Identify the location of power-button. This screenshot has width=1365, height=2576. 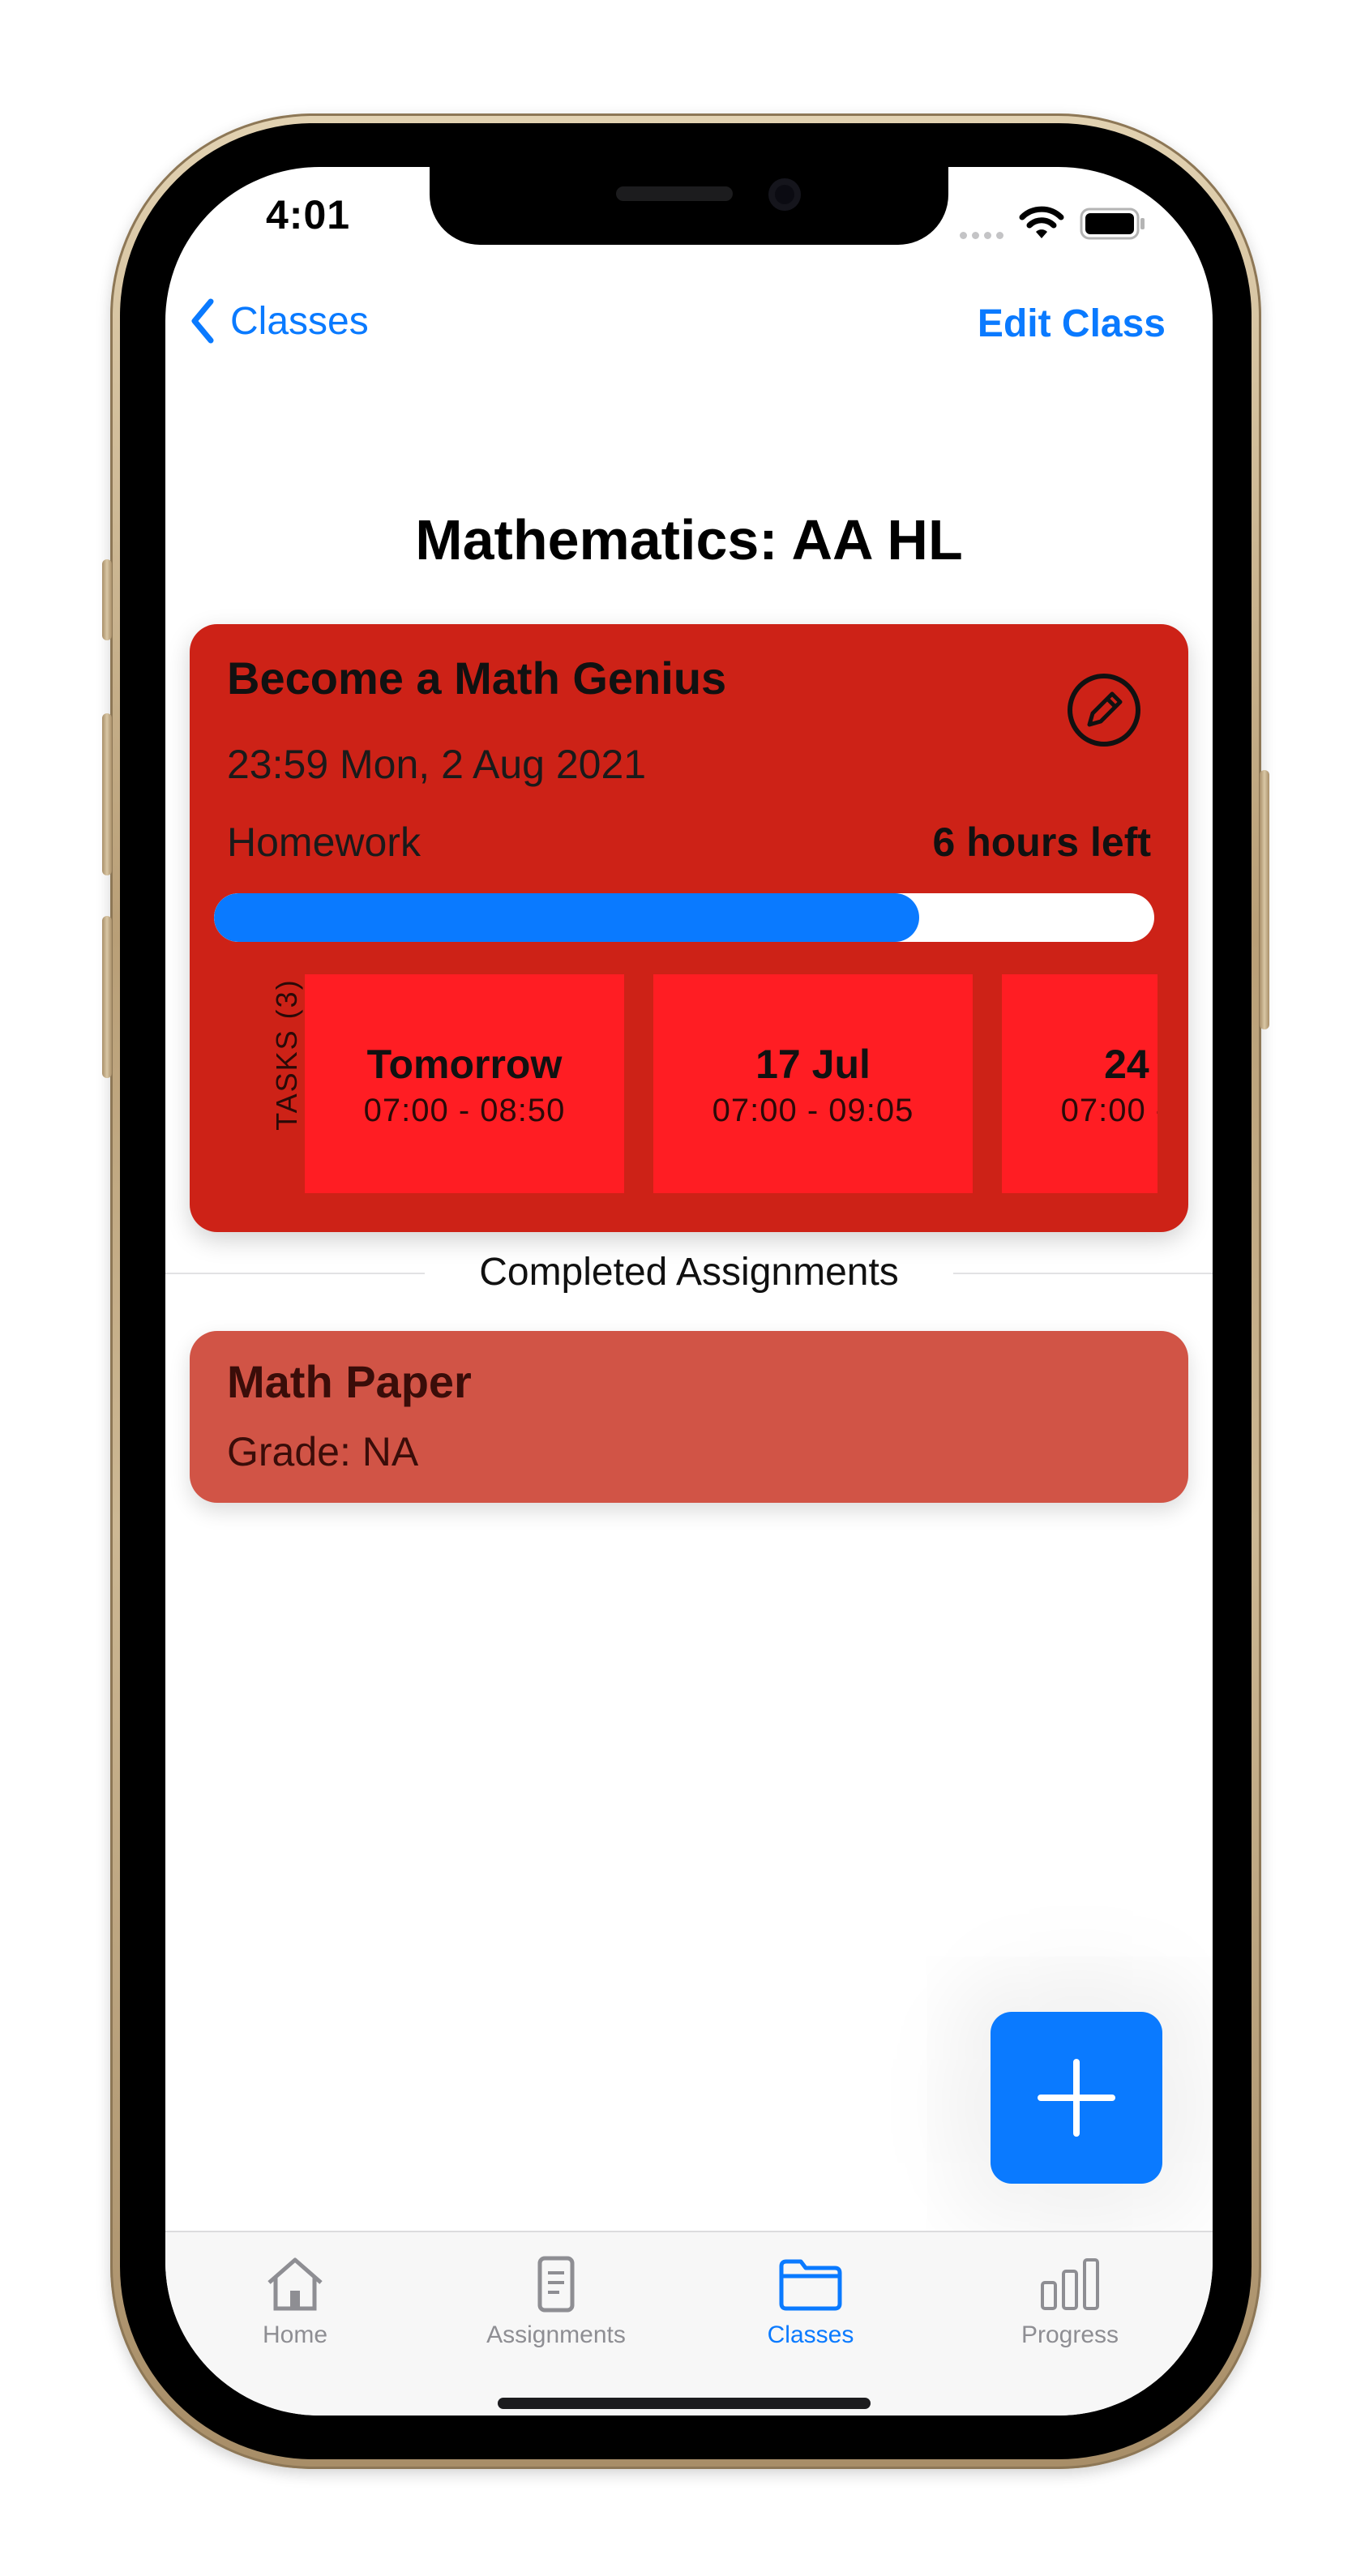
(1264, 899).